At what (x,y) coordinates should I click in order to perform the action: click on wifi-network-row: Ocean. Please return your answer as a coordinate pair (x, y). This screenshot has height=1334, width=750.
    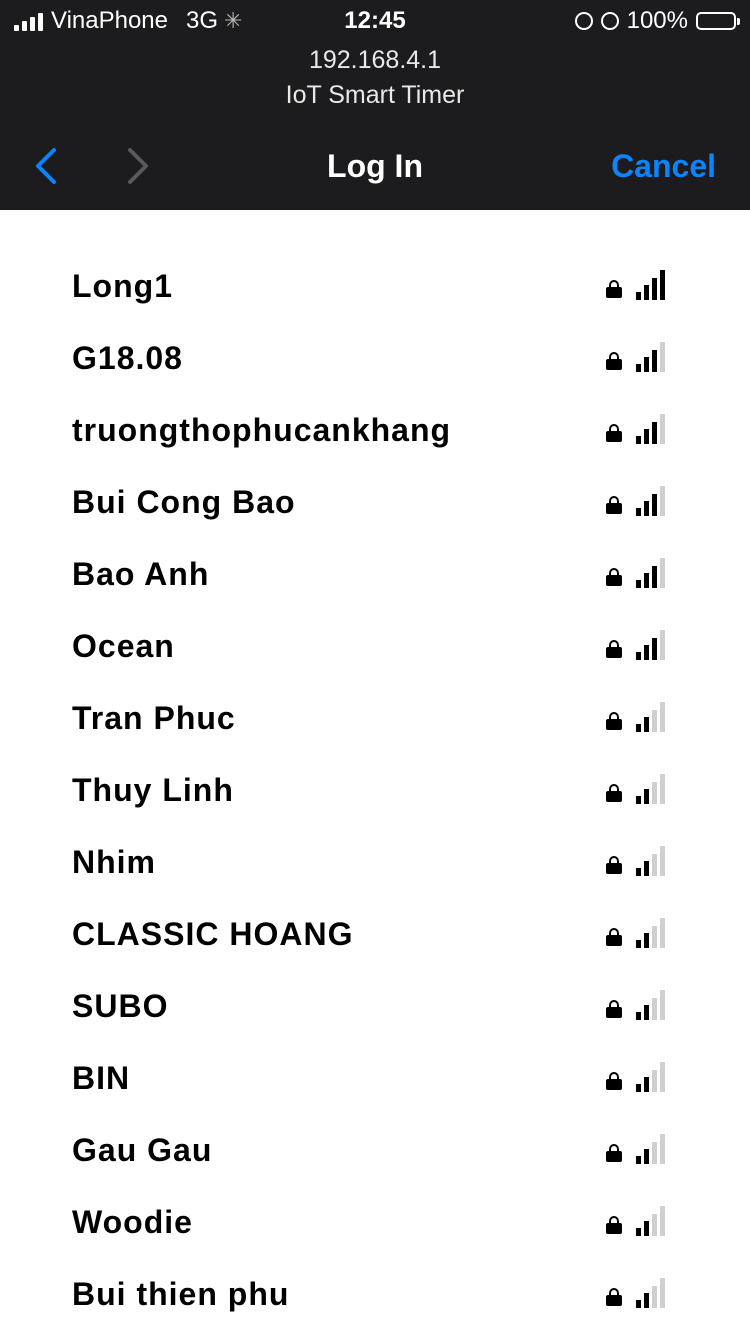
    Looking at the image, I should click on (375, 646).